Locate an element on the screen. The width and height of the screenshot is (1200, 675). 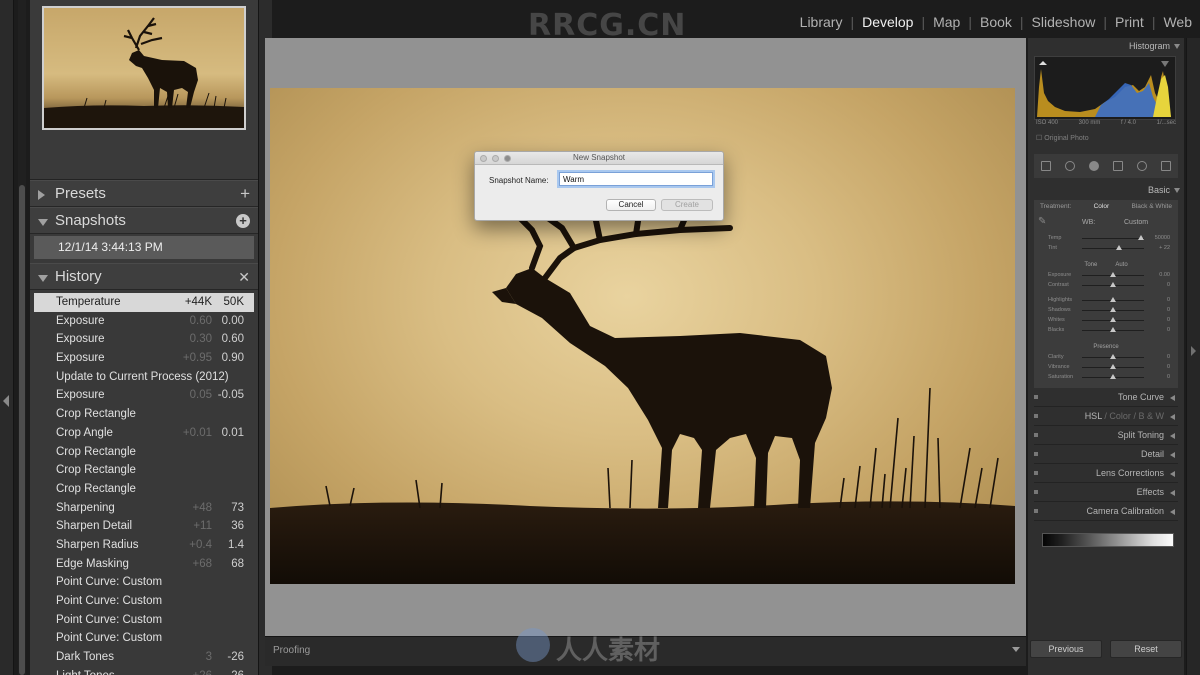
slider-highlights: Highlights 0 is located at coordinates (1106, 301).